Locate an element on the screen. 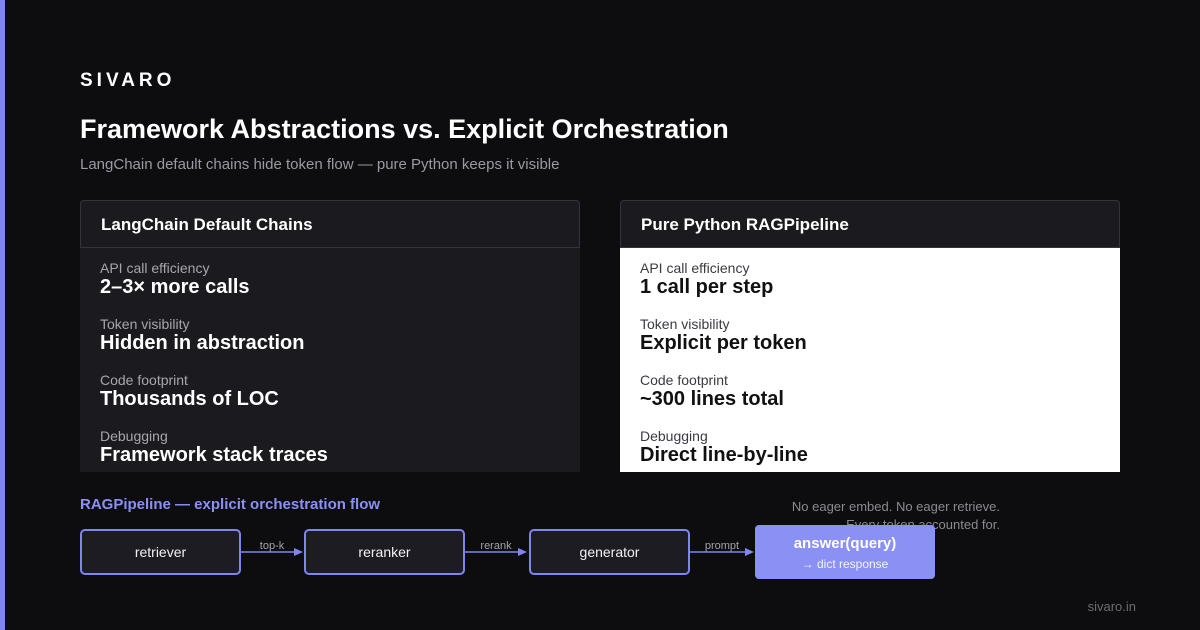 This screenshot has width=1200, height=630. metric-api-calls: API call efficiency 1 call per step is located at coordinates (870, 288).